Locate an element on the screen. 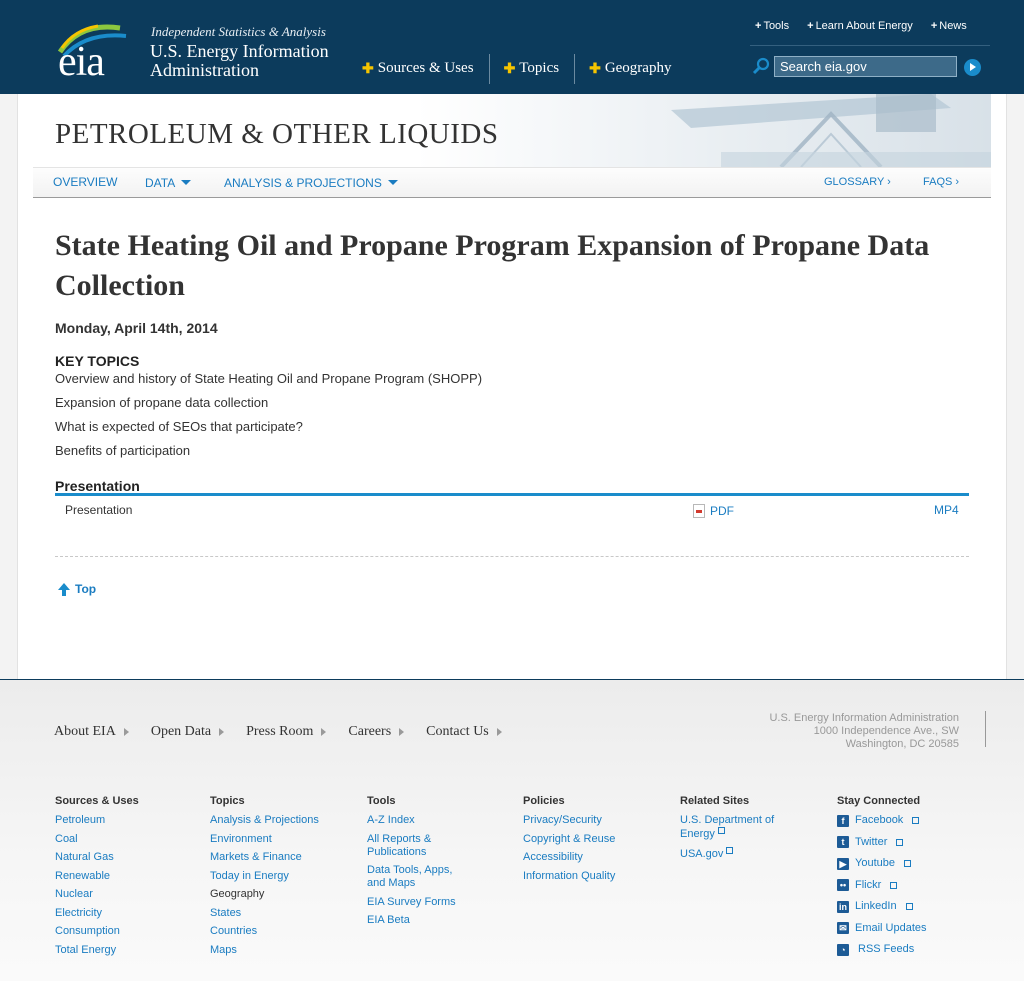 The height and width of the screenshot is (981, 1024). utility-news-label: News is located at coordinates (953, 26).